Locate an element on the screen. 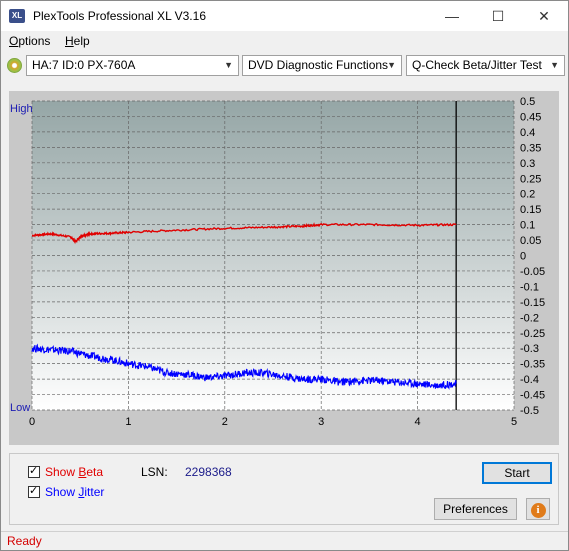 The width and height of the screenshot is (569, 551). menu-options-mnemonic: O is located at coordinates (14, 41).